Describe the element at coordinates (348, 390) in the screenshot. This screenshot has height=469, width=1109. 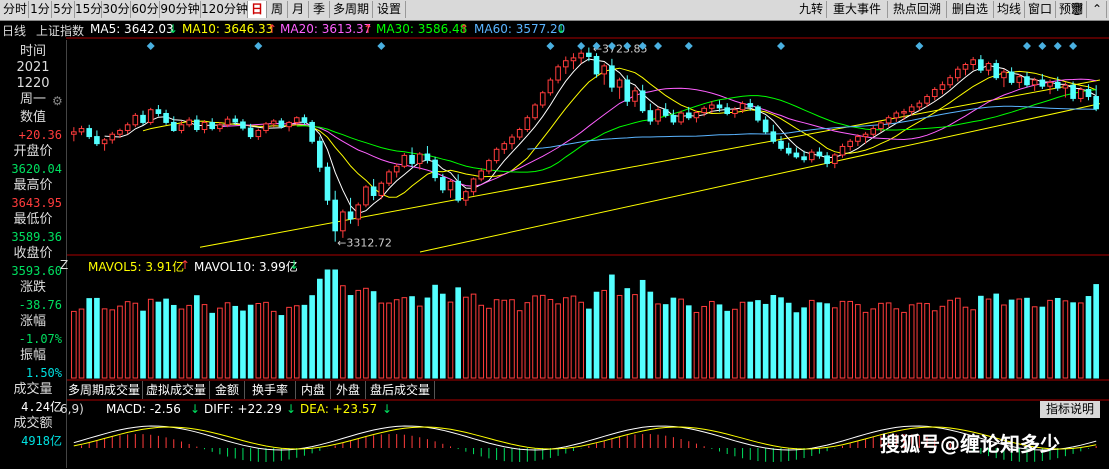
I see `indicator-tab-5: 外盘` at that location.